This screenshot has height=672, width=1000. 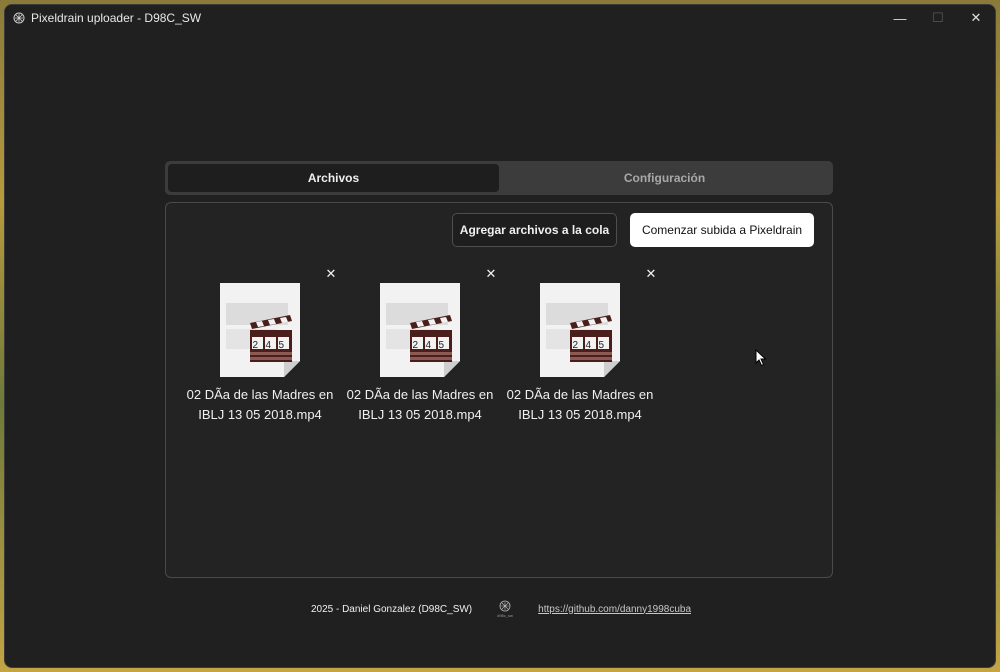 I want to click on window-controls: — ☐ ✕, so click(x=938, y=18).